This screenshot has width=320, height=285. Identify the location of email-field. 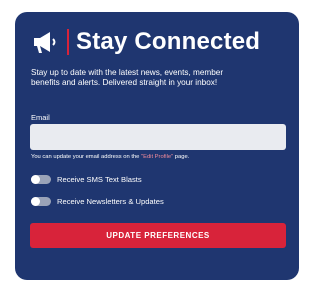
(158, 137).